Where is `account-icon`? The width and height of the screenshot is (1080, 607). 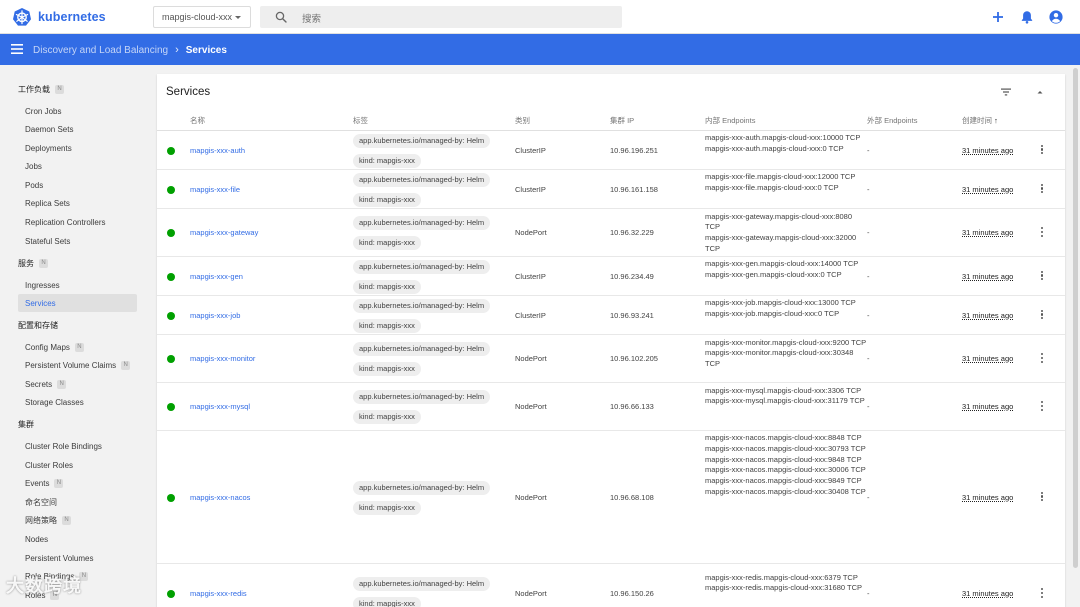 account-icon is located at coordinates (1056, 17).